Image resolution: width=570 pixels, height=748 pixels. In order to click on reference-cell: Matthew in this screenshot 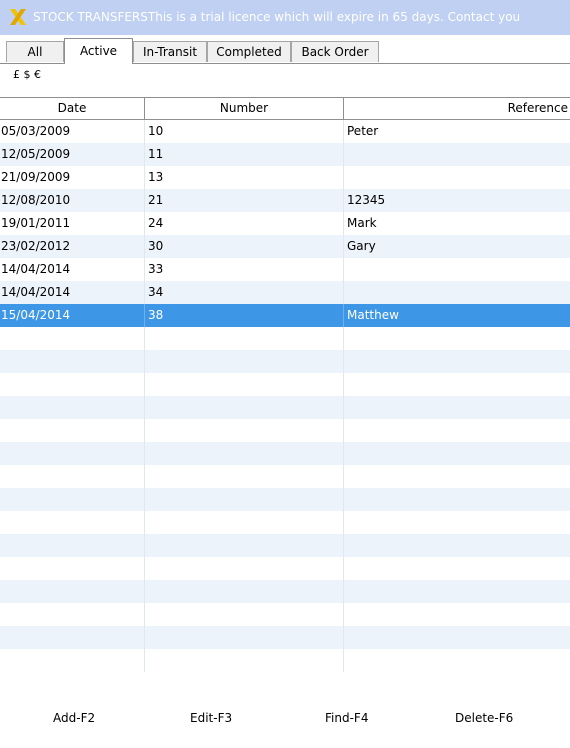, I will do `click(373, 315)`.